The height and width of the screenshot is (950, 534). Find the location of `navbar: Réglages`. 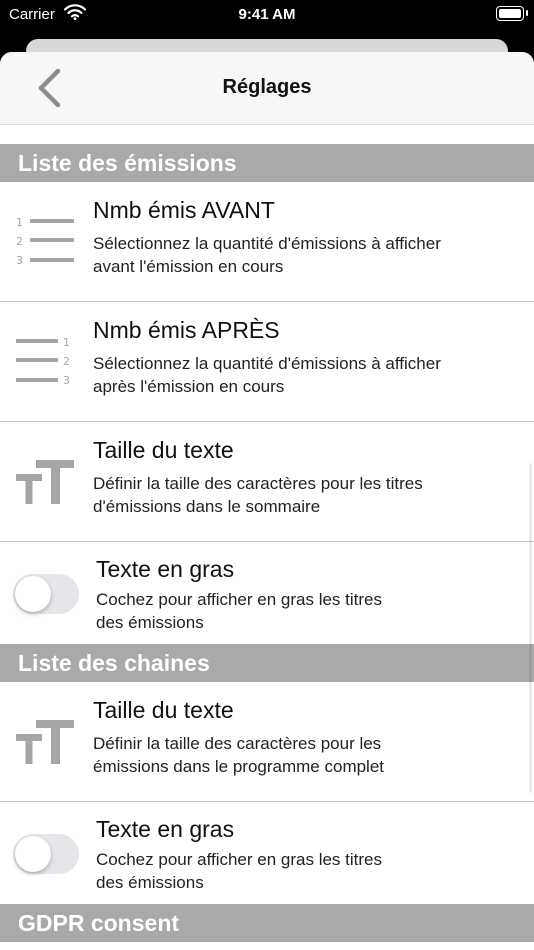

navbar: Réglages is located at coordinates (267, 88).